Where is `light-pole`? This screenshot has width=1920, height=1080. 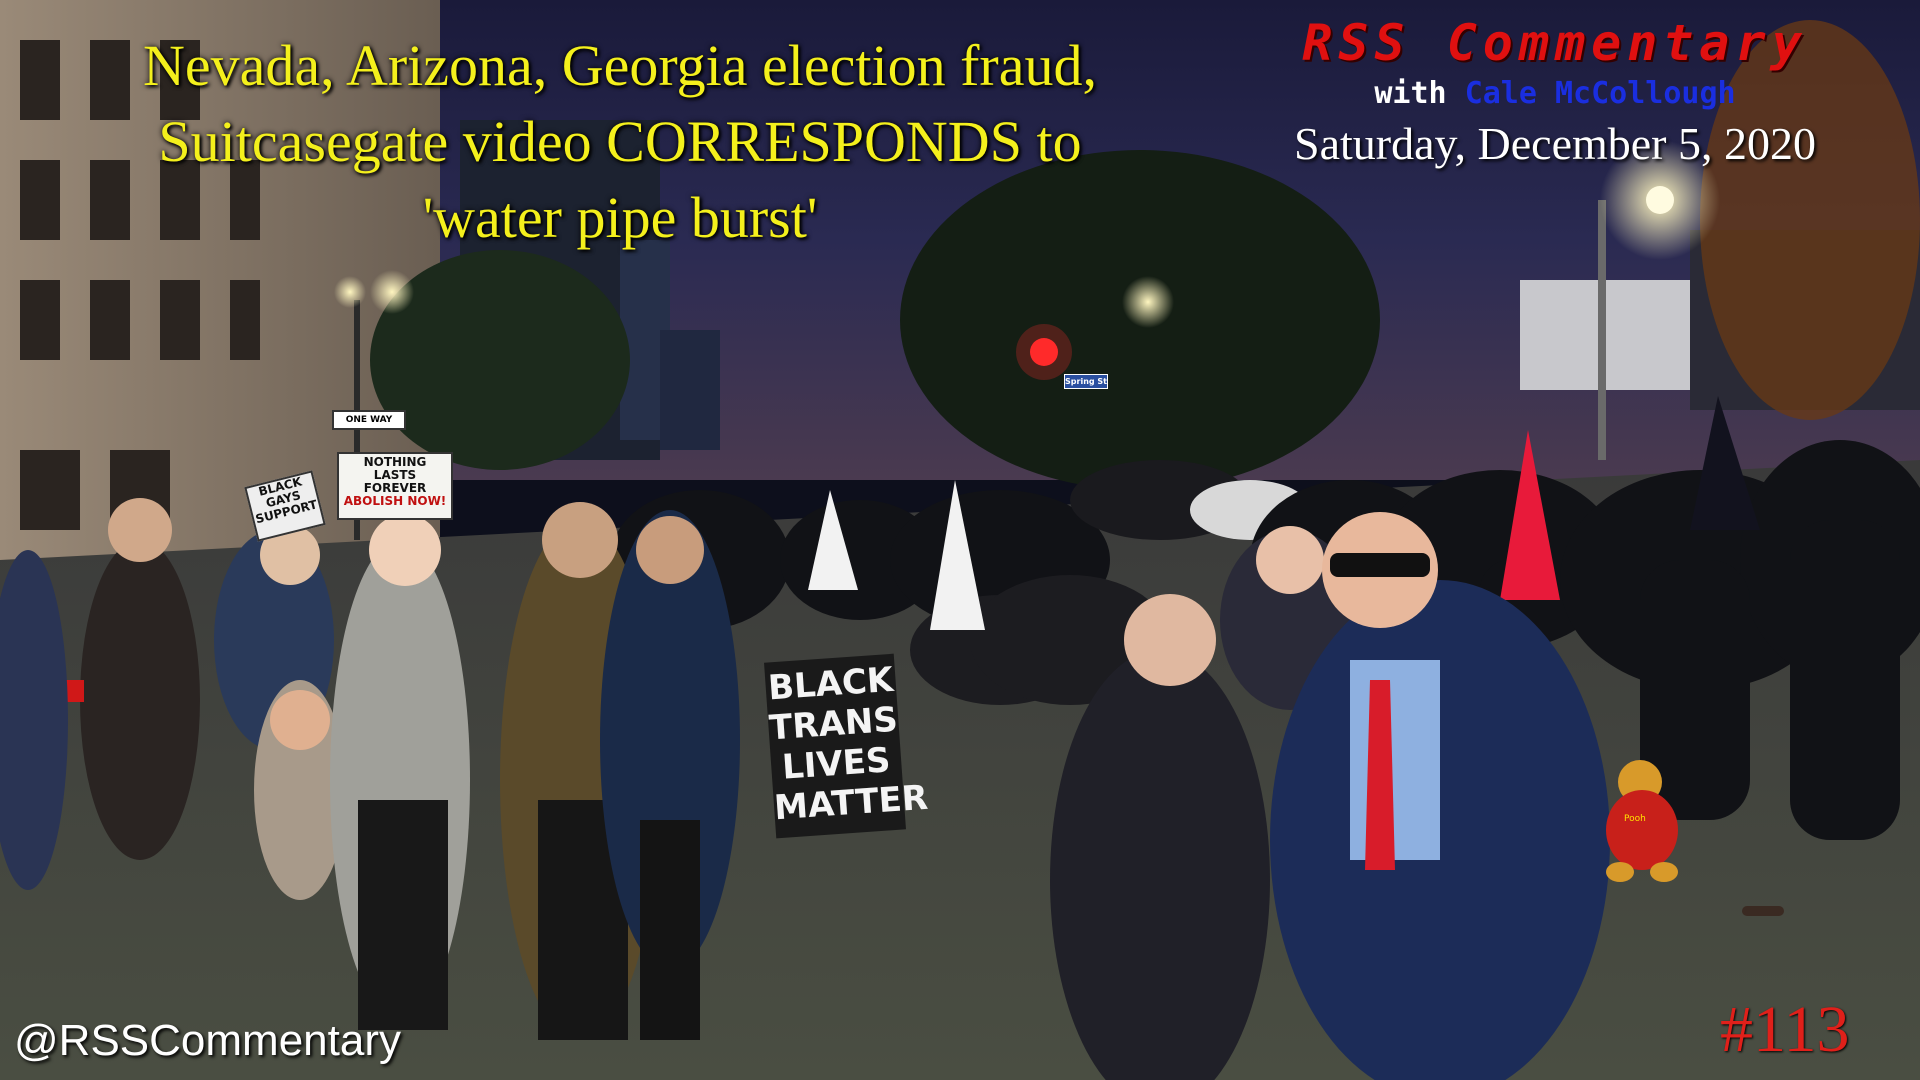 light-pole is located at coordinates (1602, 330).